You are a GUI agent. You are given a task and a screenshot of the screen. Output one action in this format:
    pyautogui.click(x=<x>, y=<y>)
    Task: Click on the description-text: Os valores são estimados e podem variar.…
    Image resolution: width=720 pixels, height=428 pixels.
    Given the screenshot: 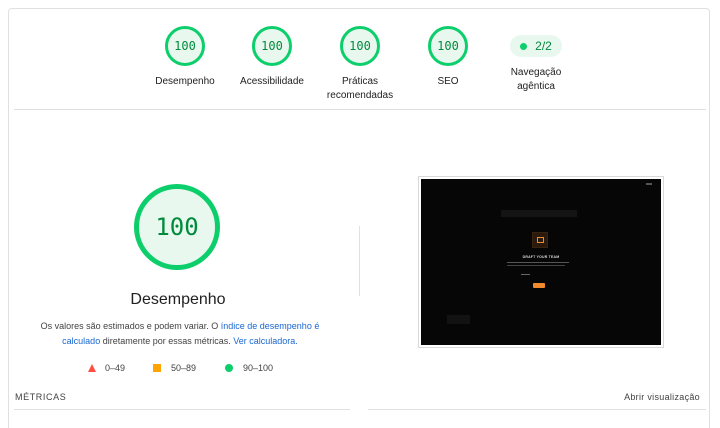 What is the action you would take?
    pyautogui.click(x=130, y=326)
    